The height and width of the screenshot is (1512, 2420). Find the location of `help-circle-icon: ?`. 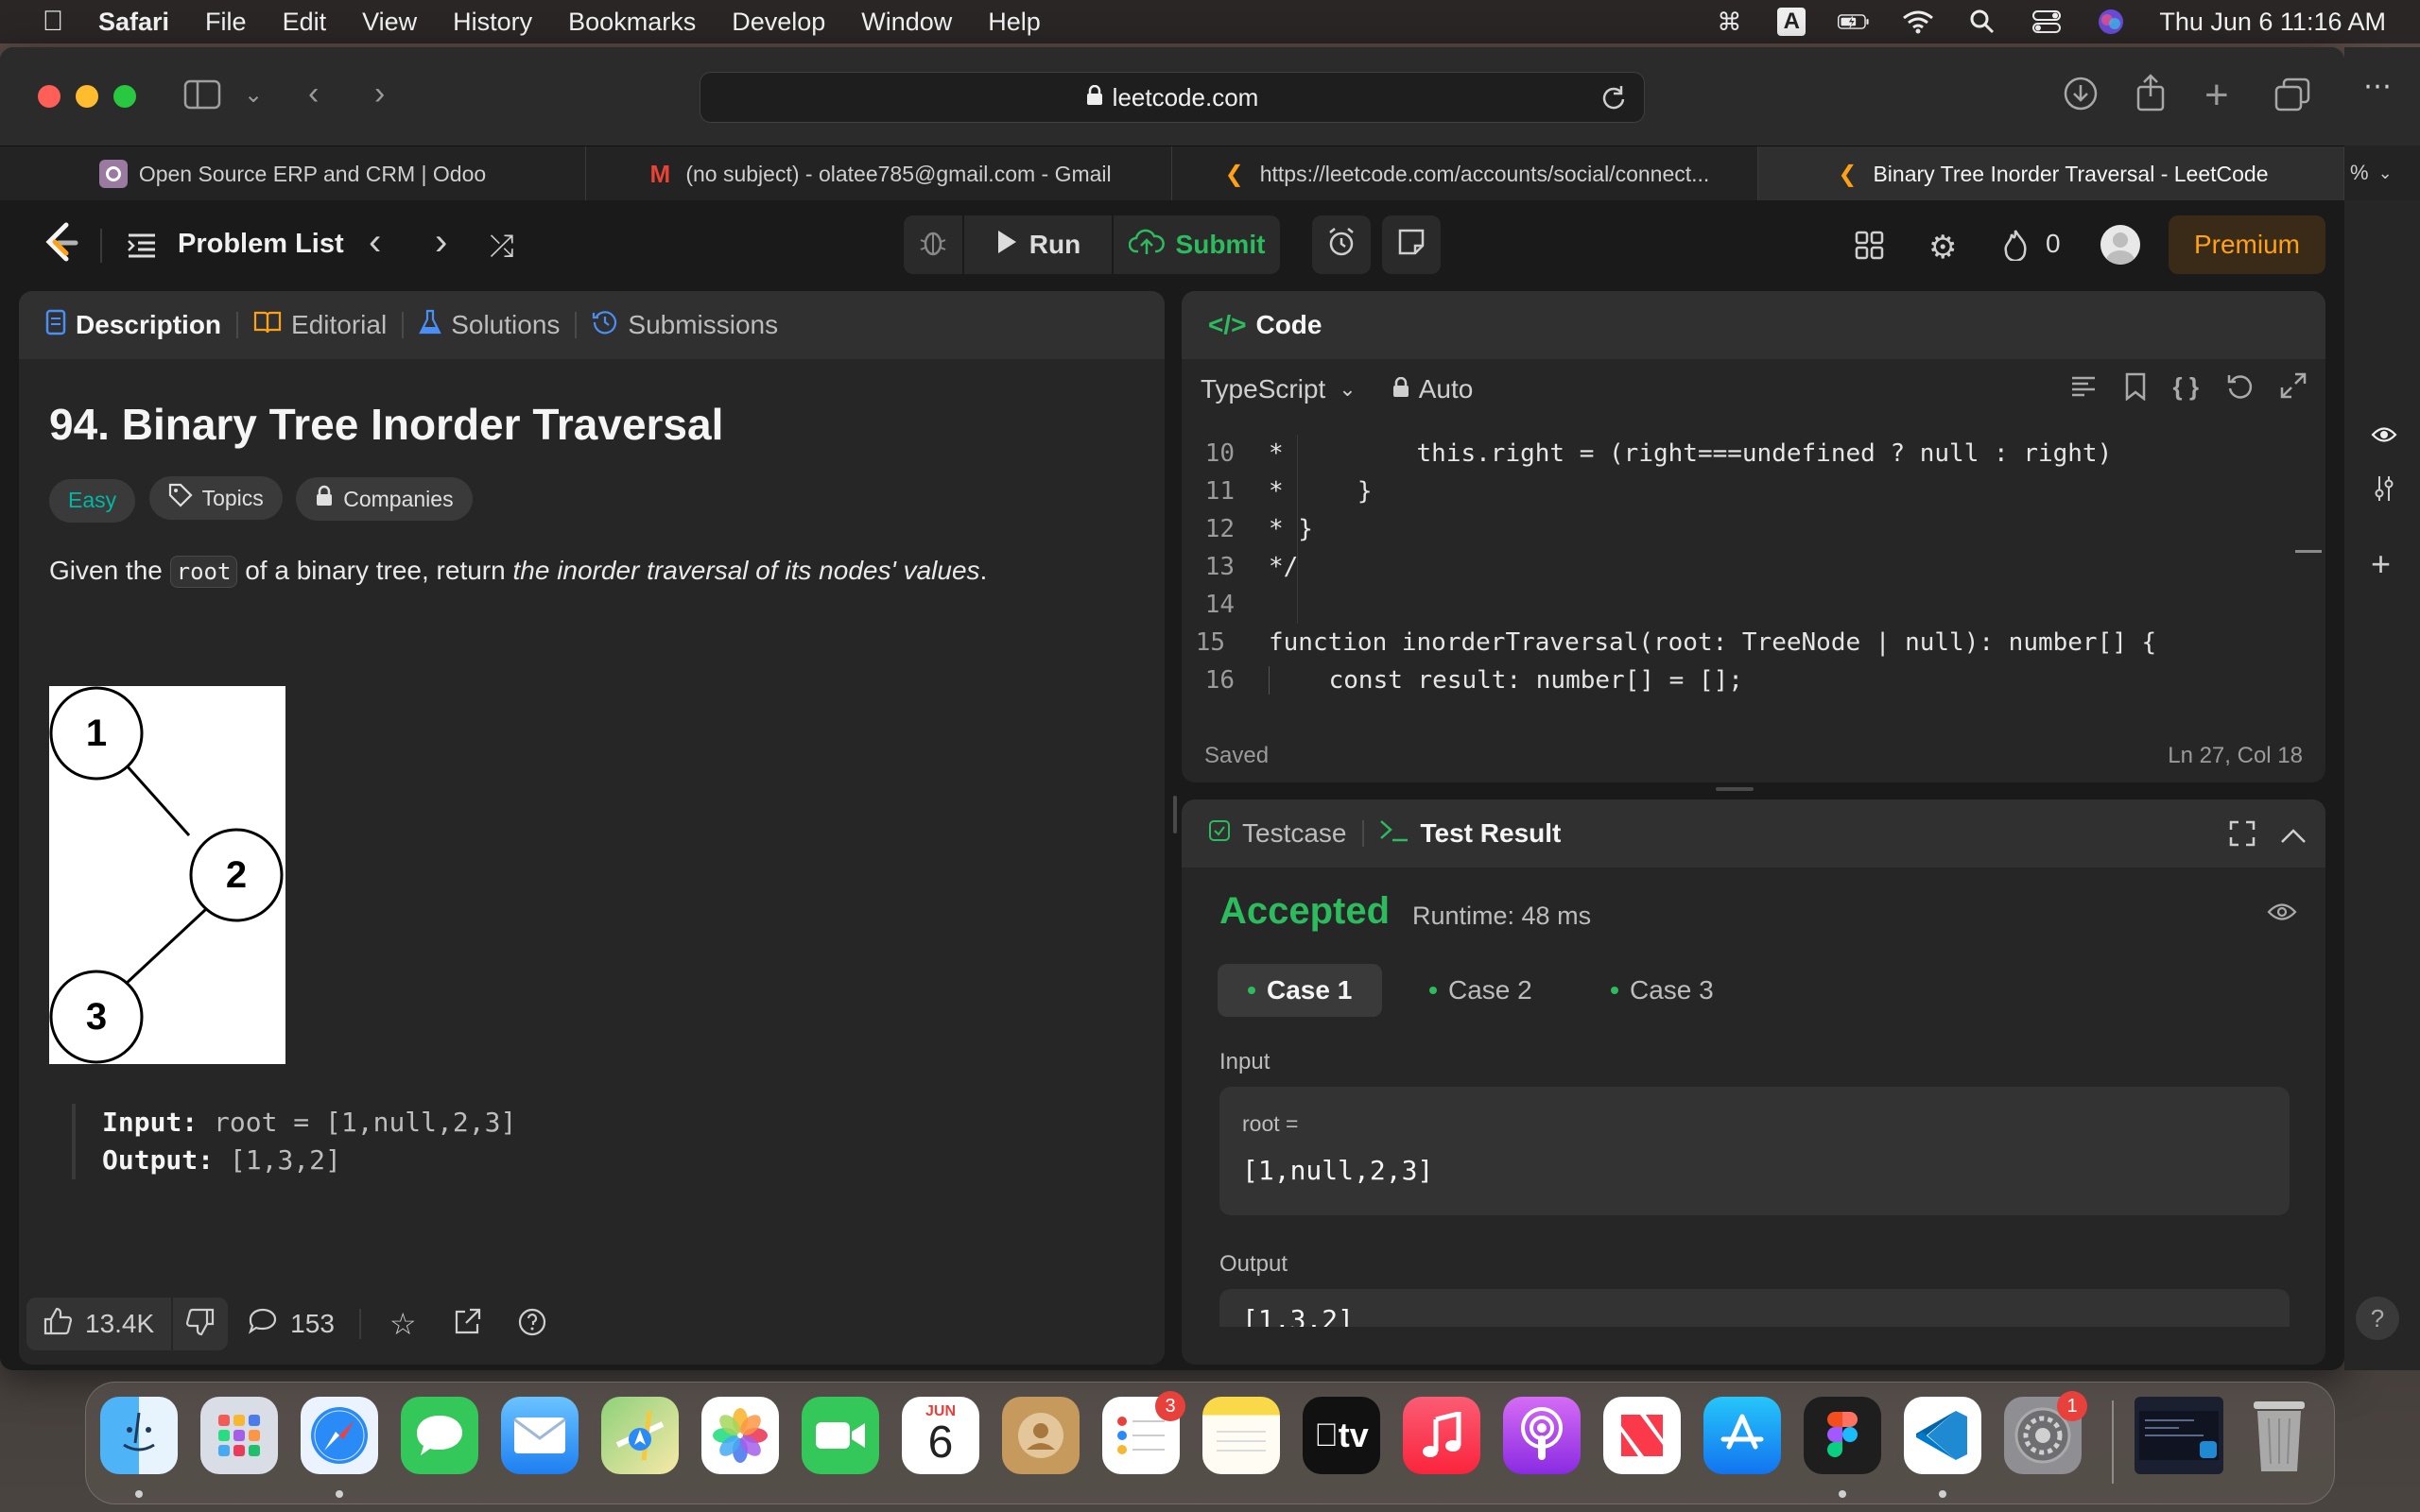

help-circle-icon: ? is located at coordinates (2377, 1318).